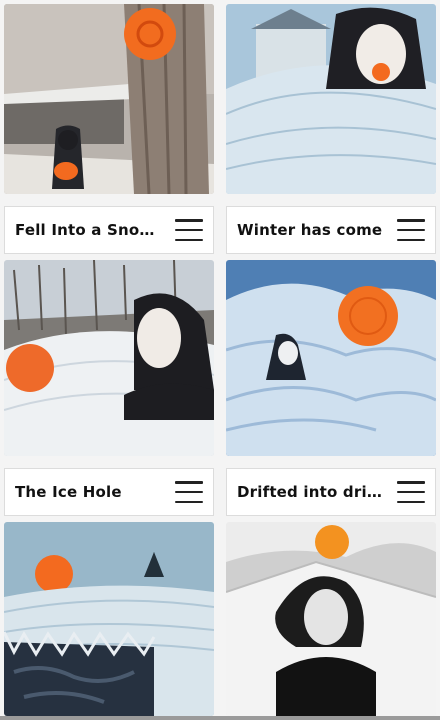  I want to click on card-title-bar: Winter has come, so click(331, 230).